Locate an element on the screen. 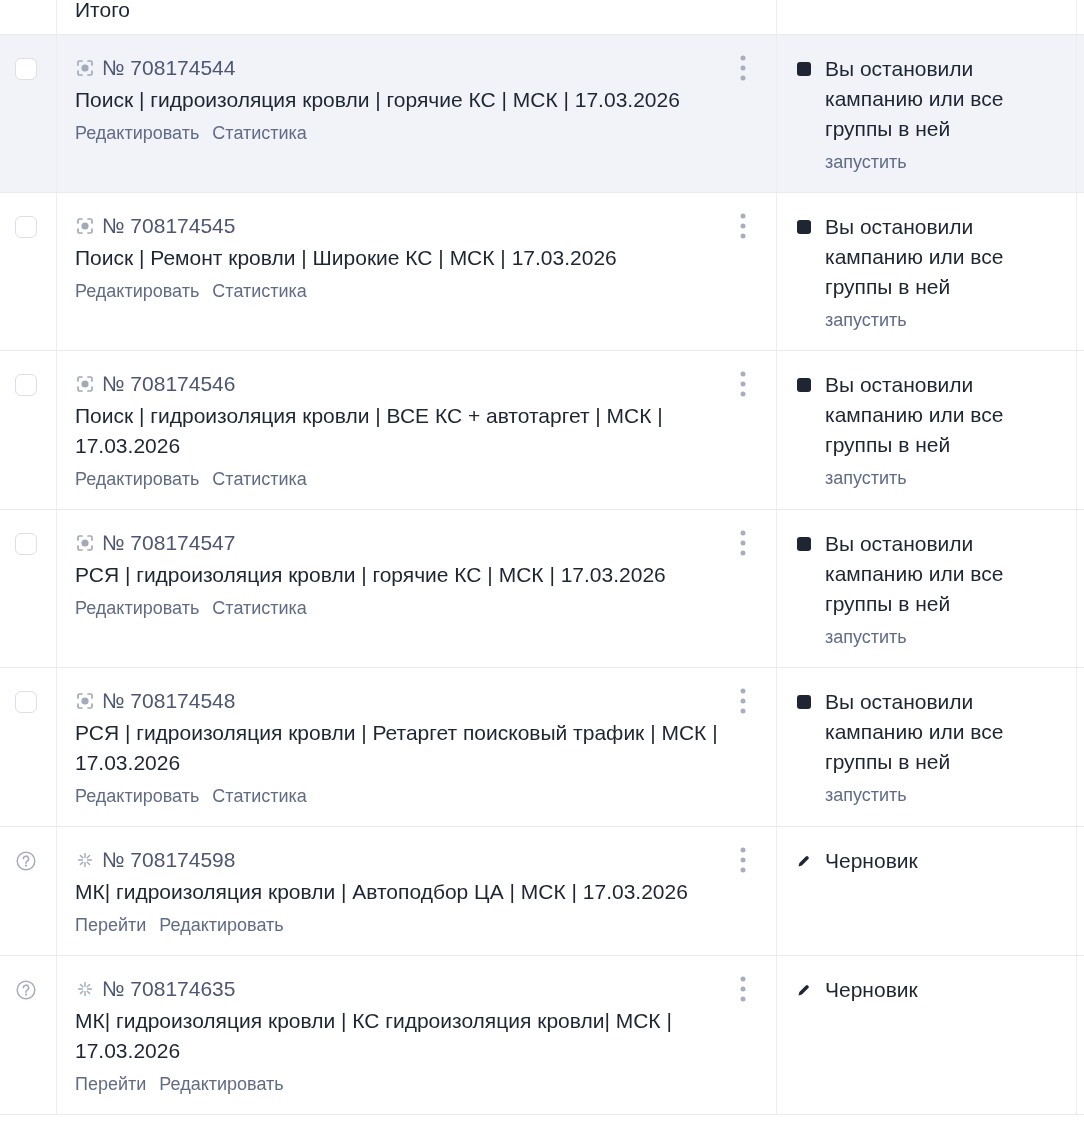  campaign-number: № 708174545 is located at coordinates (169, 226).